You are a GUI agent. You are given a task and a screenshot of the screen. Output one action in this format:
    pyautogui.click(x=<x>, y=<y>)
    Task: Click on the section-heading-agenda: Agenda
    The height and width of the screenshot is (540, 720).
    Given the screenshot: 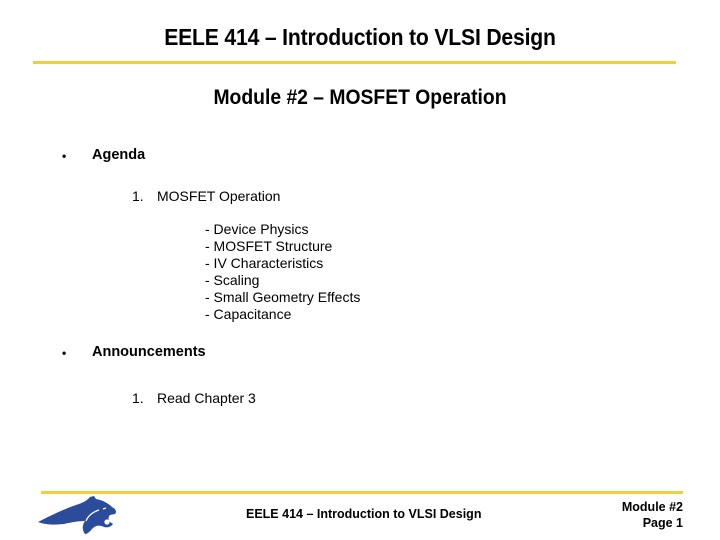 What is the action you would take?
    pyautogui.click(x=119, y=155)
    